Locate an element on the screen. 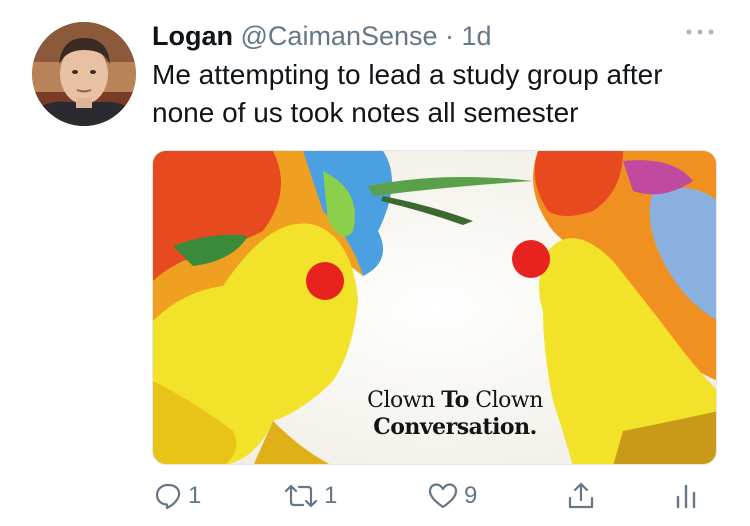  caption-line-2: Conversation. is located at coordinates (455, 427).